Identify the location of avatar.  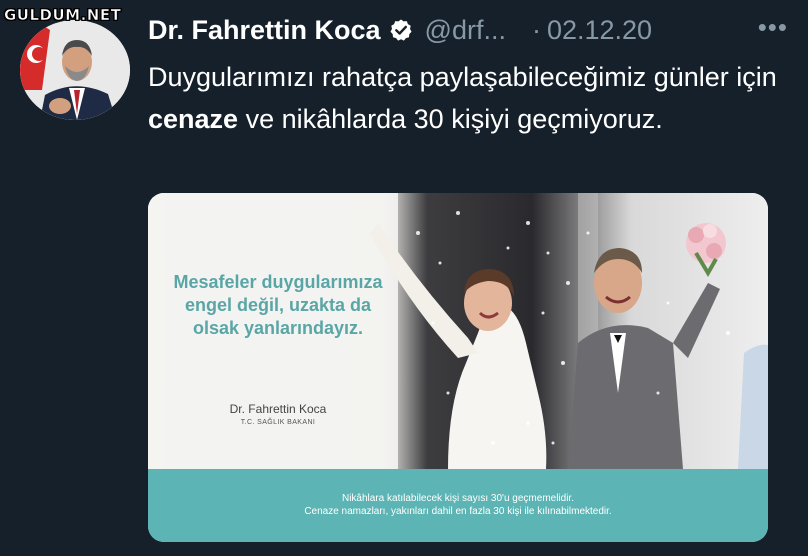
(75, 70).